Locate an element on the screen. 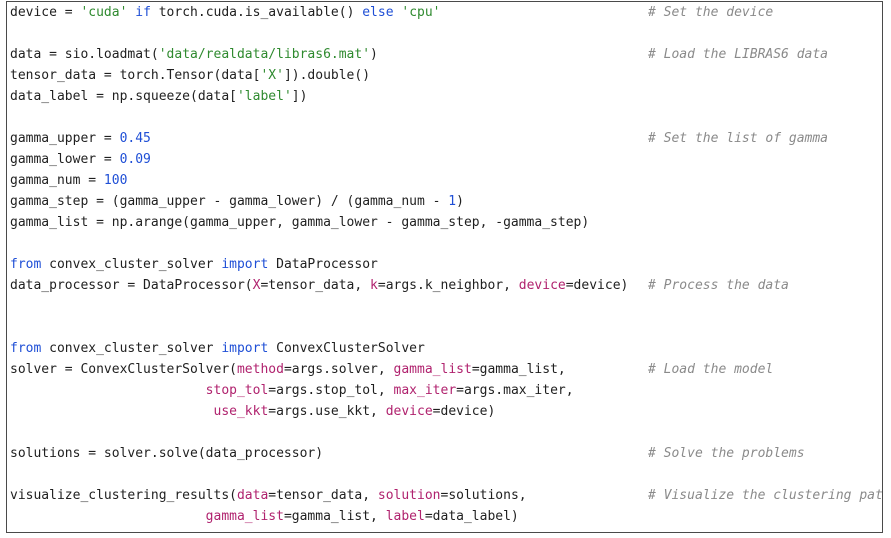 Image resolution: width=891 pixels, height=538 pixels. code-text: data_label = np.squeeze(data[ is located at coordinates (123, 96).